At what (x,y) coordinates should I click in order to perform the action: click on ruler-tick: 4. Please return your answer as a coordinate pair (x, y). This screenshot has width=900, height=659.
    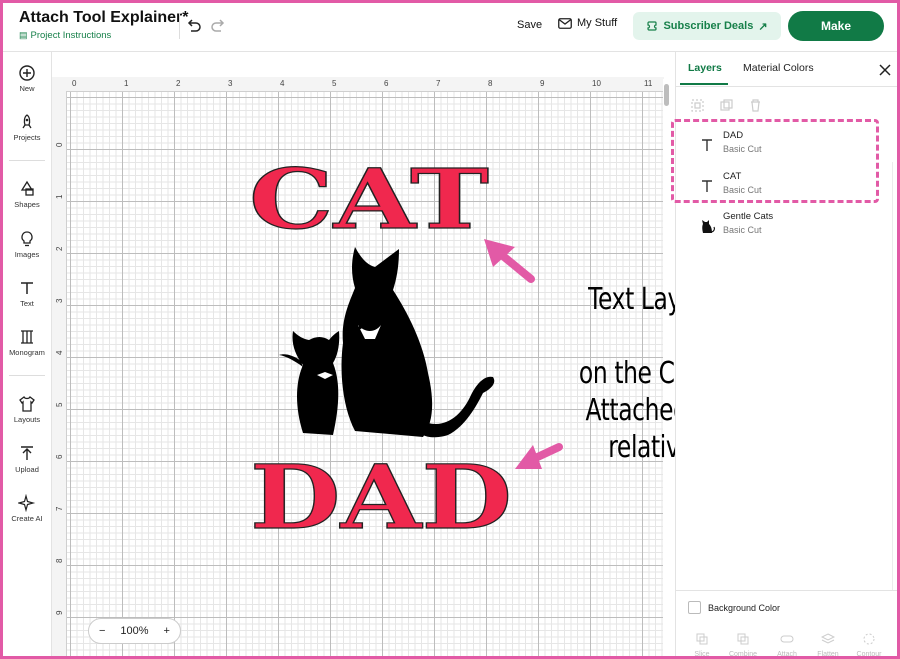
    Looking at the image, I should click on (59, 352).